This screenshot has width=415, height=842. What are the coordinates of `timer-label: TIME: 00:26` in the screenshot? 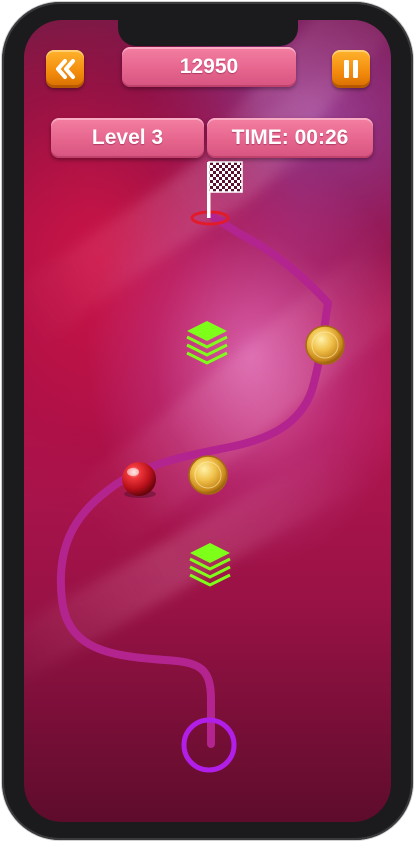 It's located at (290, 137).